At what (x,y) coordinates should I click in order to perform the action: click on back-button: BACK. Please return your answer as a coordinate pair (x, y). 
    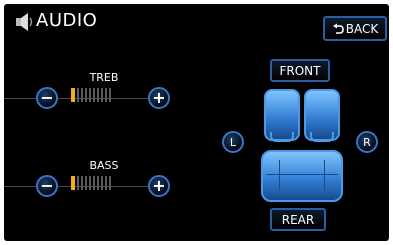
    Looking at the image, I should click on (355, 28).